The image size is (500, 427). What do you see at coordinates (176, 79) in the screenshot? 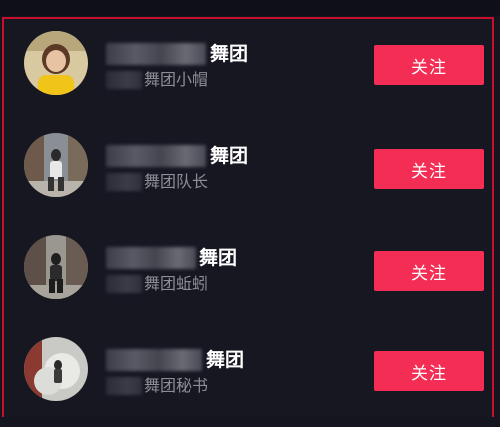
I see `user-subtitle: 舞团小帽` at bounding box center [176, 79].